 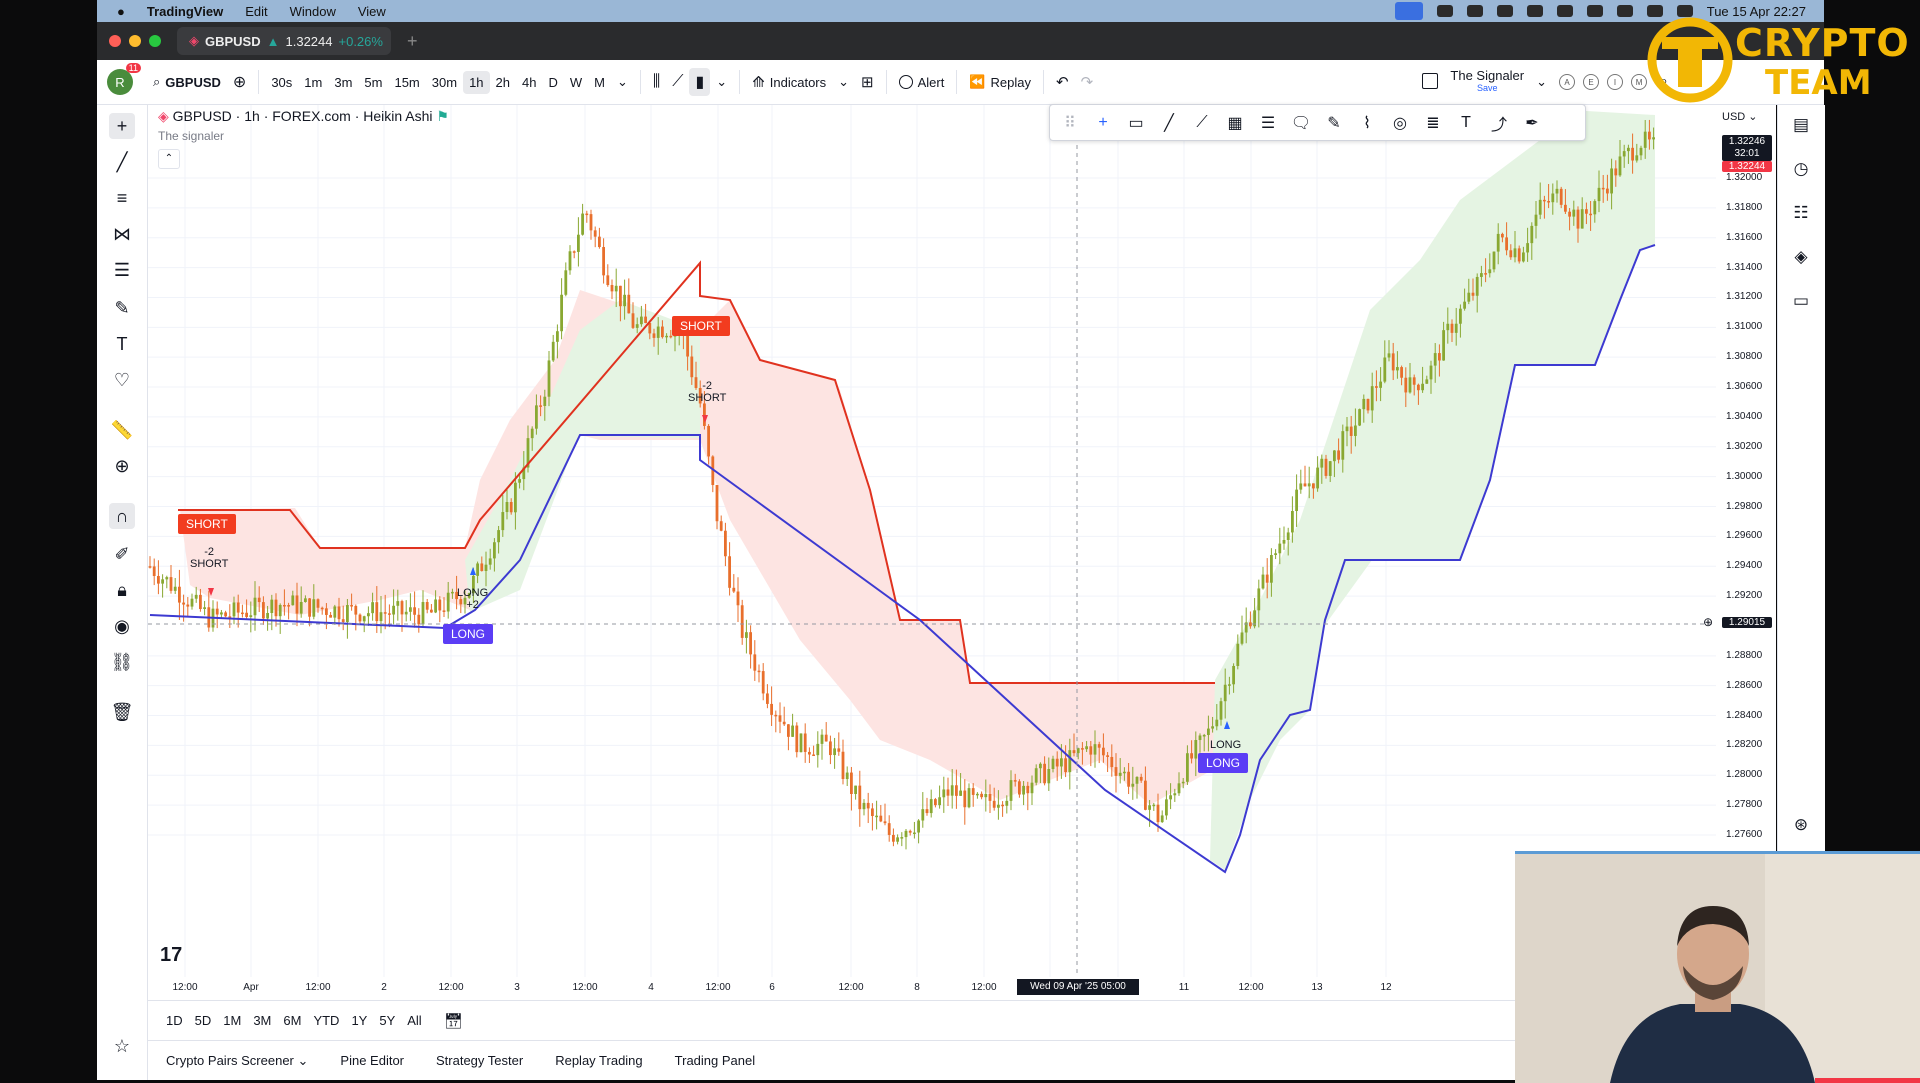 What do you see at coordinates (187, 82) in the screenshot?
I see `symbol-search-button: ⌕ GBPUSD` at bounding box center [187, 82].